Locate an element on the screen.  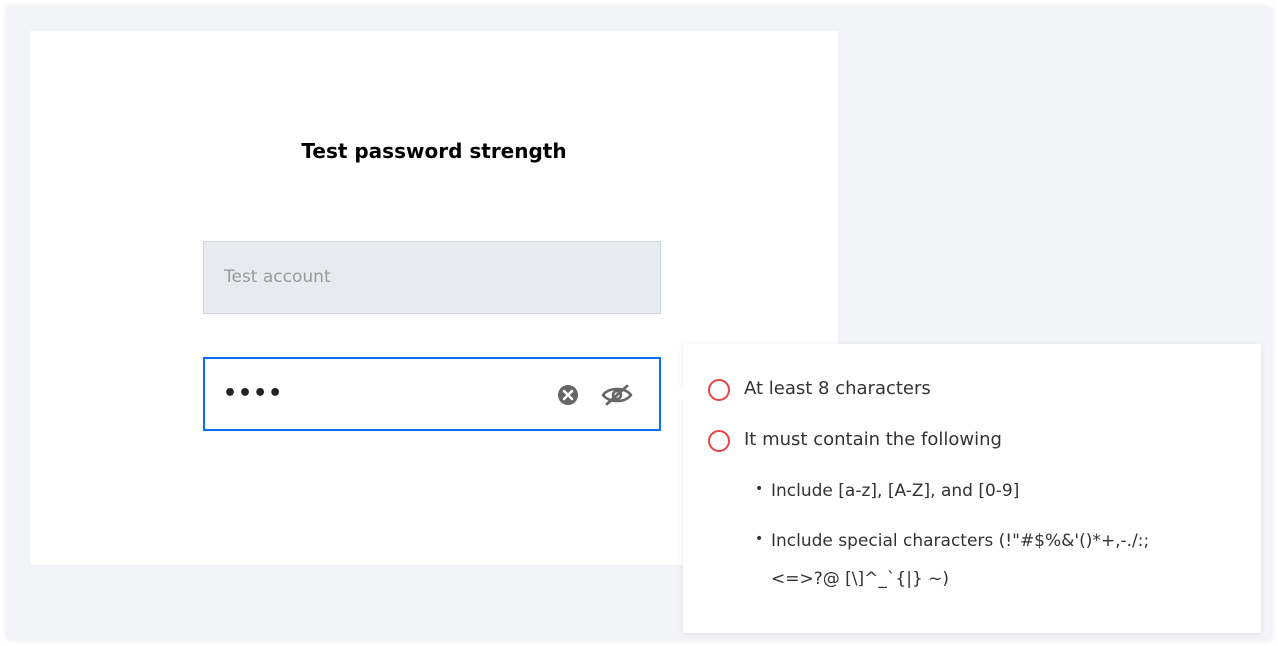
page-title: Test password strength is located at coordinates (434, 151).